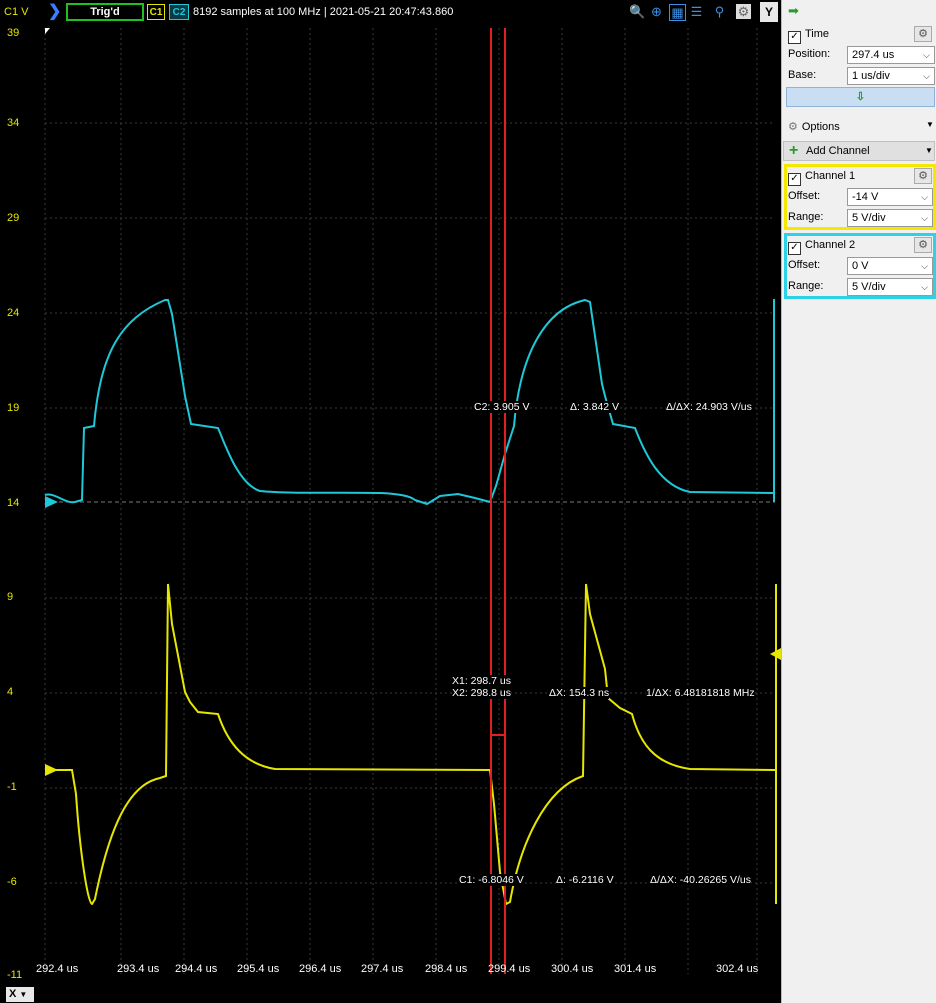  I want to click on y-tick-label: -1, so click(12, 787).